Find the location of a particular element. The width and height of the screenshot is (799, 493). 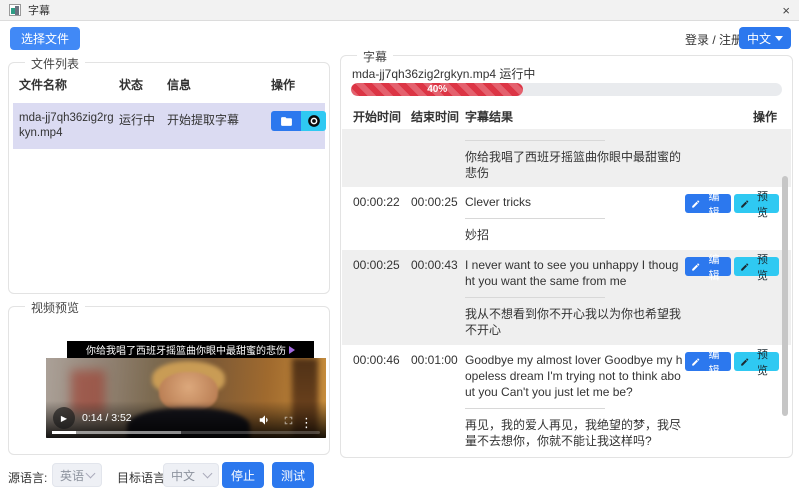

file-row: mda-jj7qh36zig2rgkyn.mp4 运行中 开始提取字幕 is located at coordinates (169, 126).